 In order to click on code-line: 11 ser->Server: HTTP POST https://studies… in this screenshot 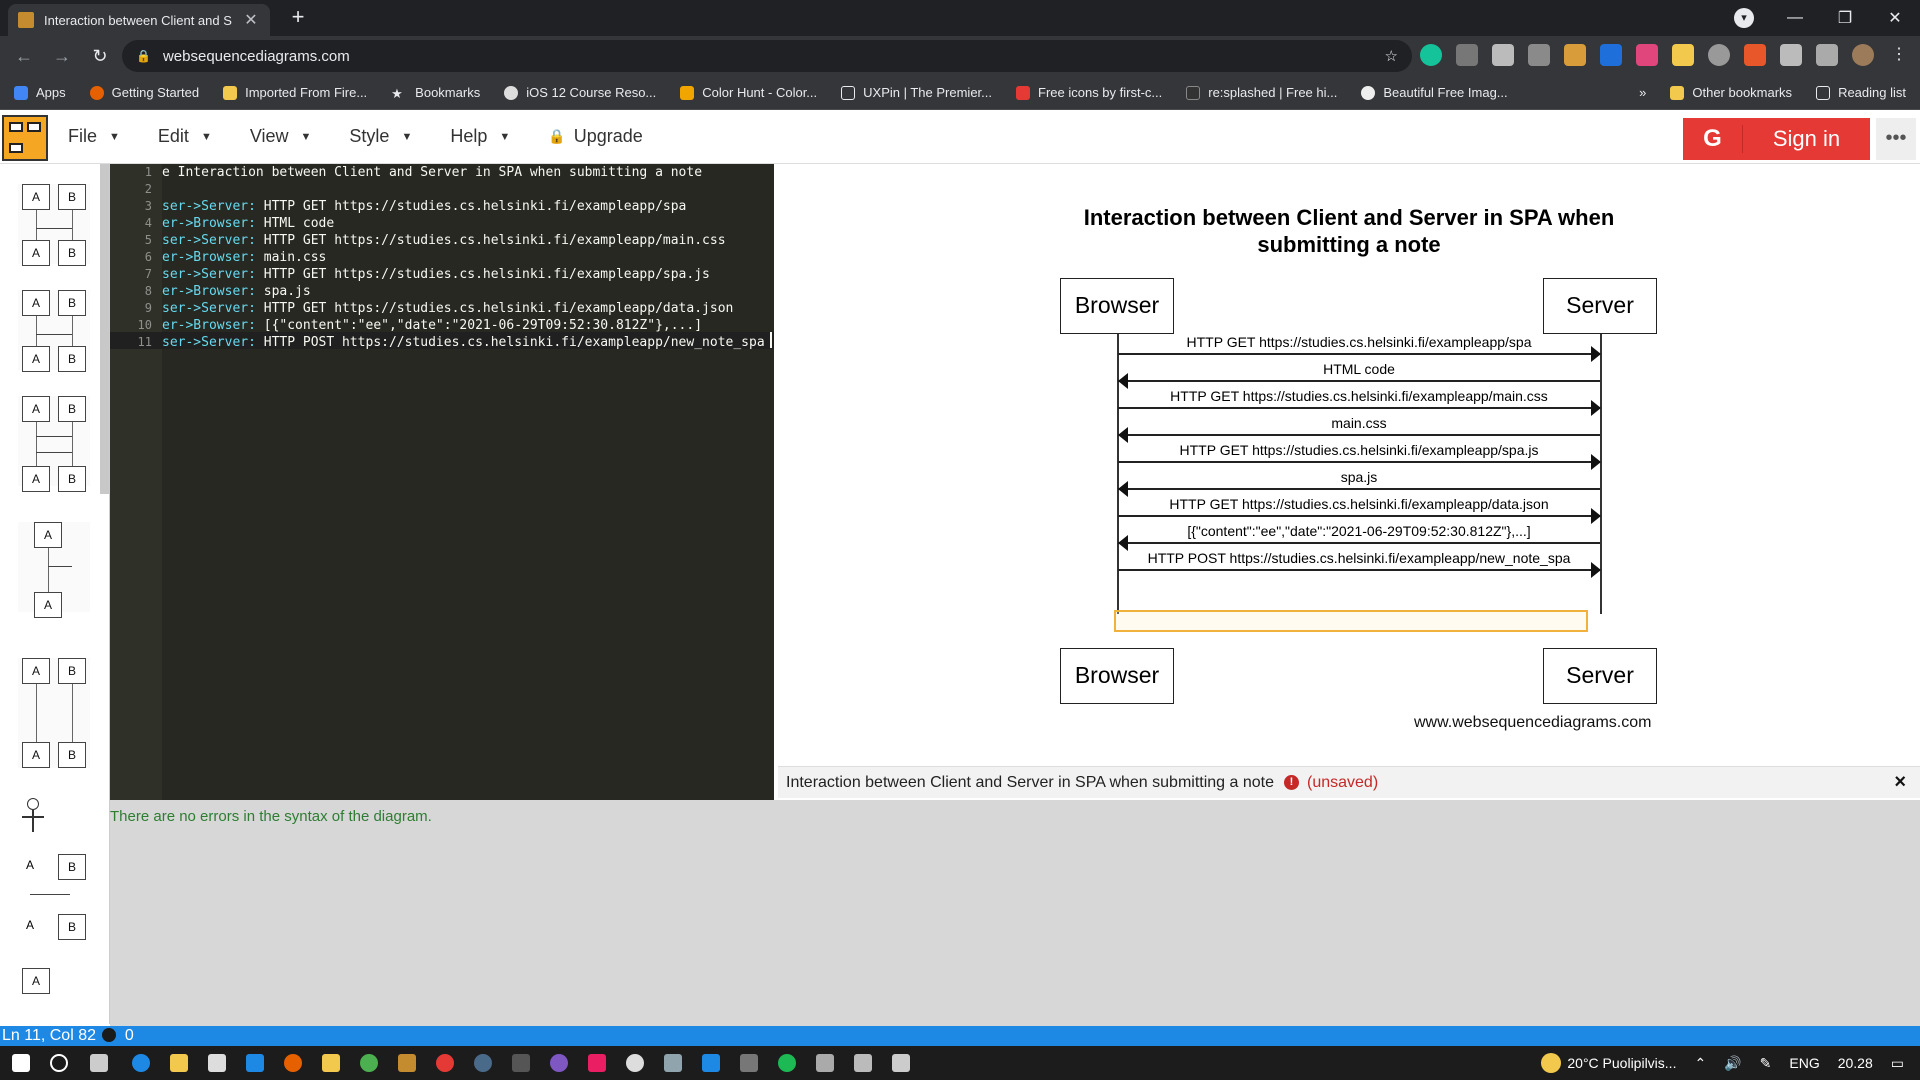, I will do `click(442, 342)`.